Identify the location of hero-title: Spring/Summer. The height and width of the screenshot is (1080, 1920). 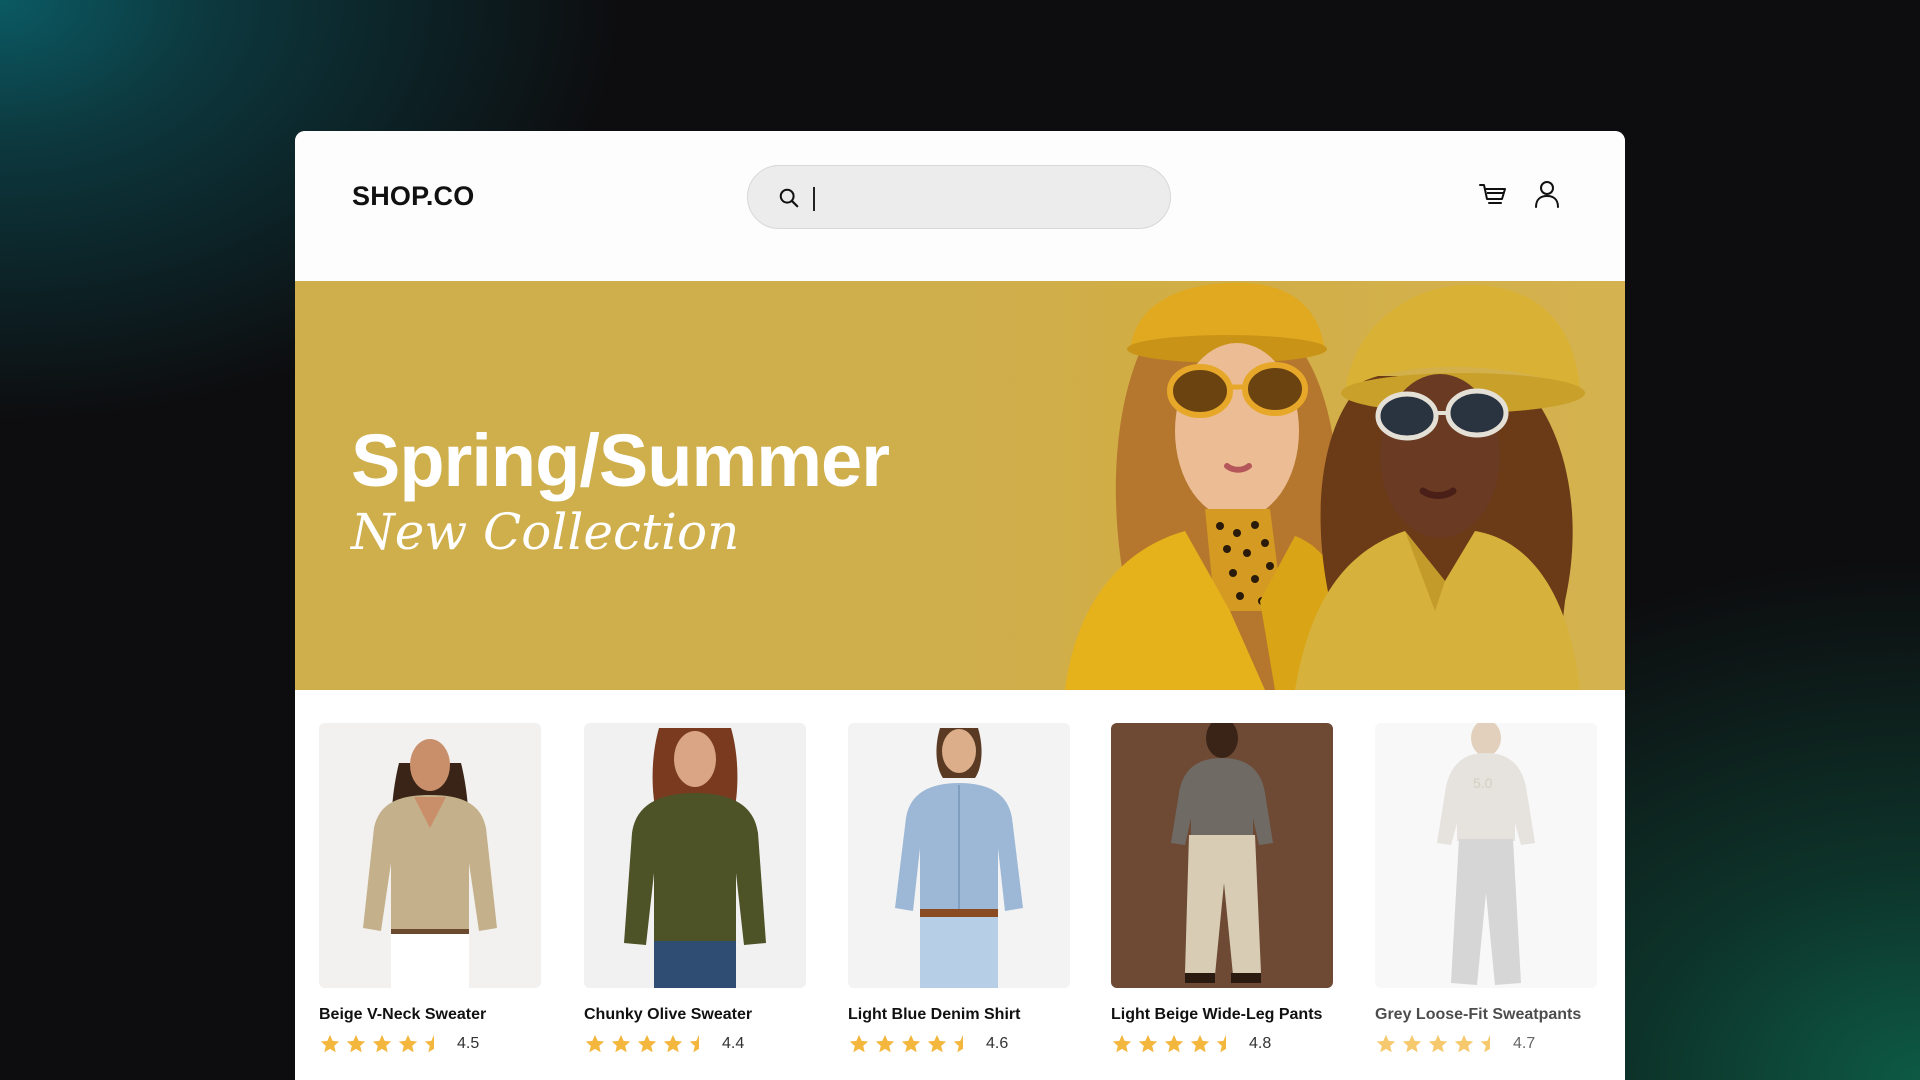
(620, 460).